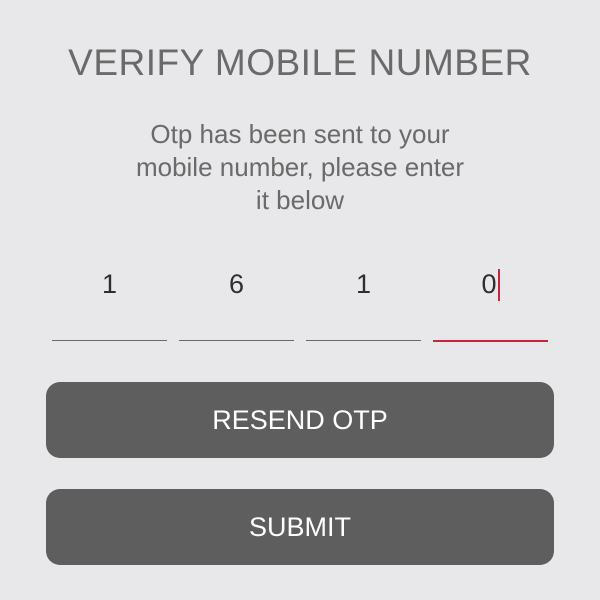  I want to click on resend-otp-button: RESEND OTP, so click(300, 420).